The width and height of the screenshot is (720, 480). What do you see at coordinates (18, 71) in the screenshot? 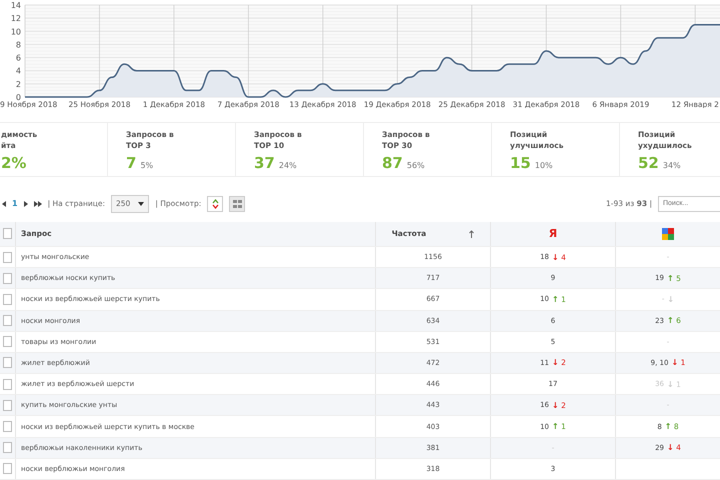
I see `y-tick-label: 4` at bounding box center [18, 71].